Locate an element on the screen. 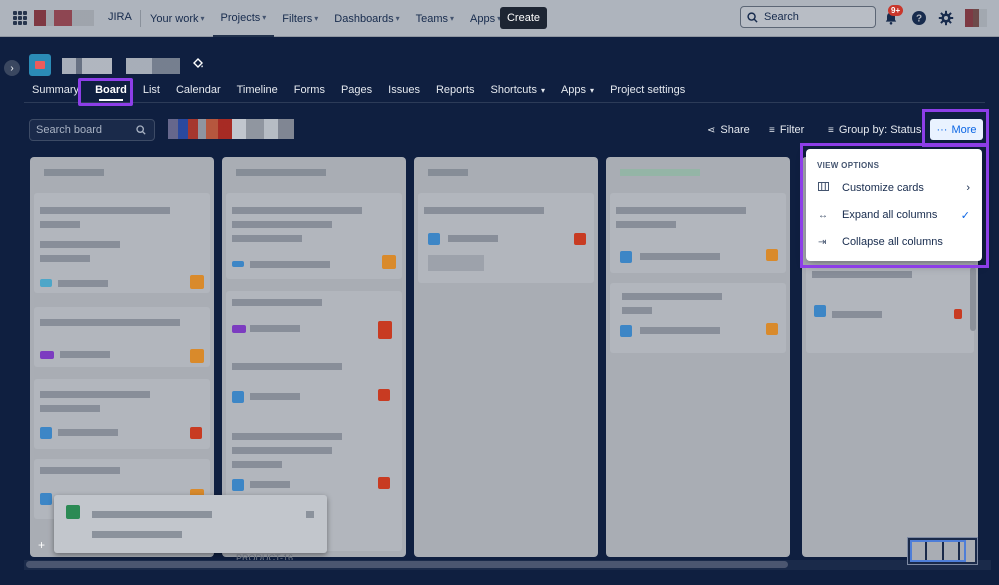  tab-list: List is located at coordinates (151, 91).